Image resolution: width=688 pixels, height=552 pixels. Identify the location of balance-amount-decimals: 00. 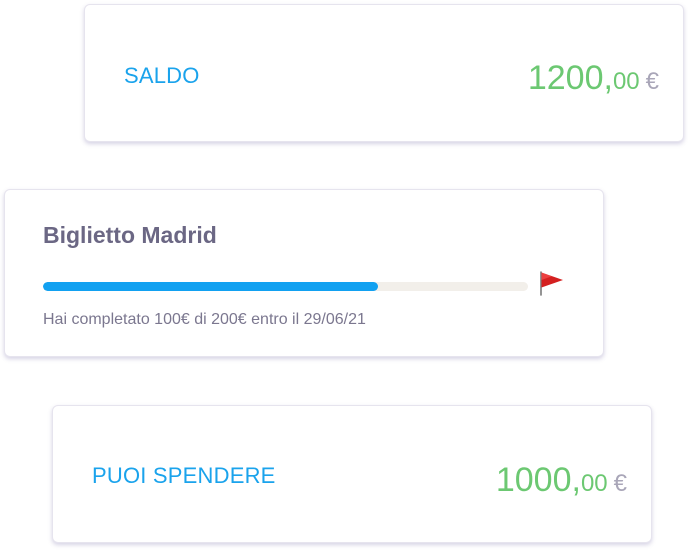
(626, 81).